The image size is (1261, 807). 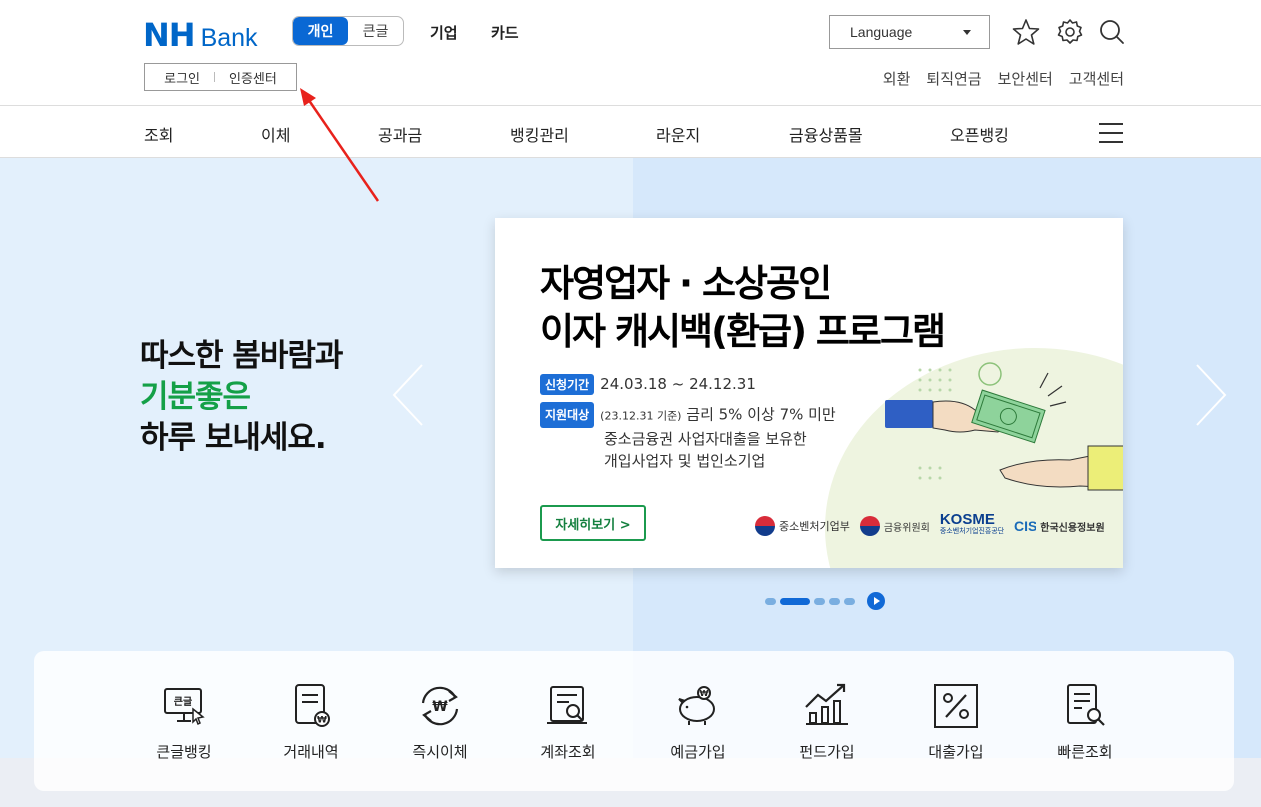 I want to click on banner-title: 자영업자 · 소상공인 이자 캐시백(환급) 프로그램, so click(x=743, y=308).